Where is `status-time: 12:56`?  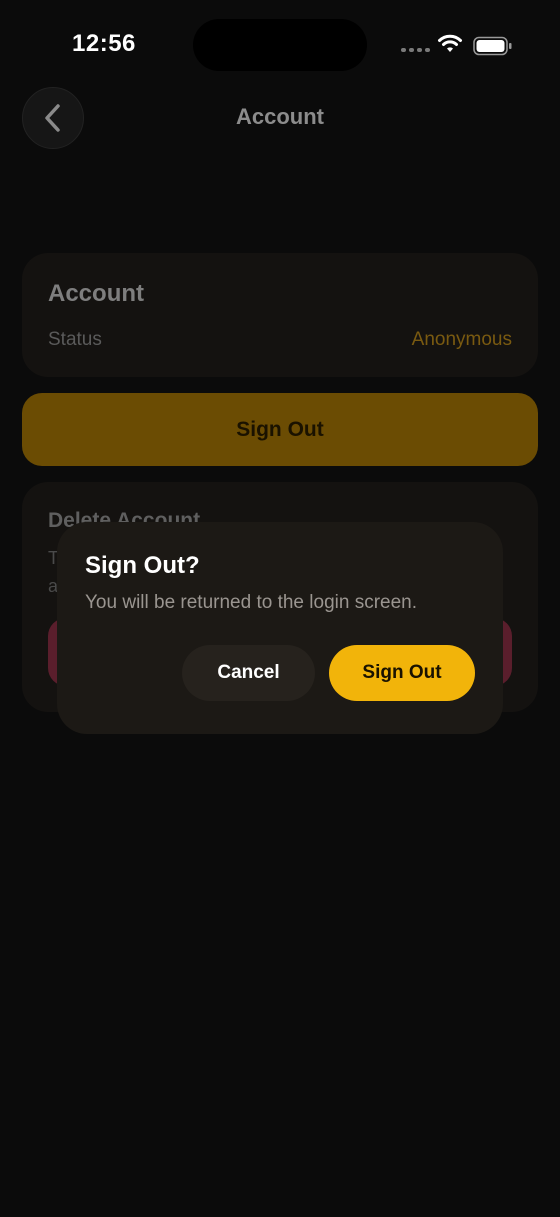 status-time: 12:56 is located at coordinates (104, 43).